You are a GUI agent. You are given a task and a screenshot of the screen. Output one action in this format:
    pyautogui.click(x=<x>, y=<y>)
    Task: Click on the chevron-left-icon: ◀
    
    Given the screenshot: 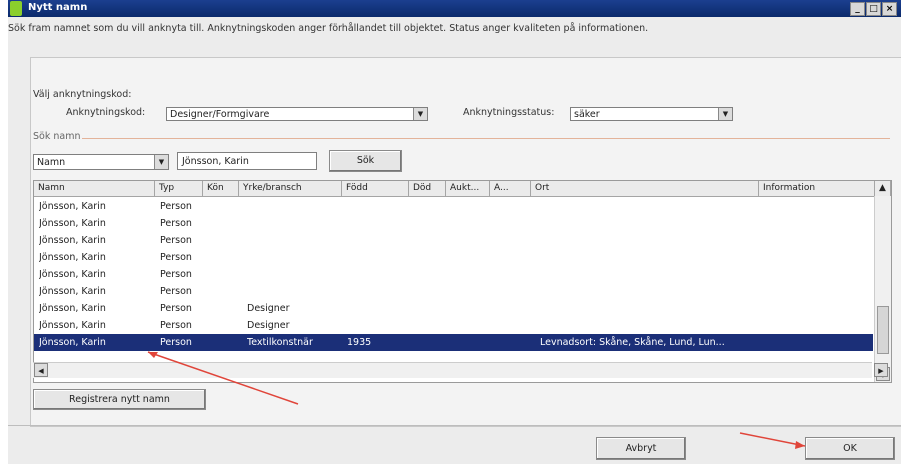 What is the action you would take?
    pyautogui.click(x=41, y=370)
    